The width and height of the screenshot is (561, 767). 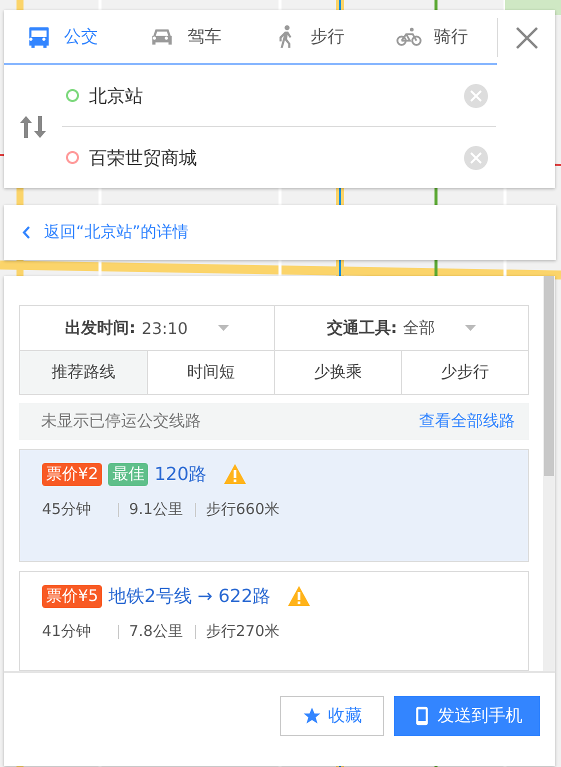 What do you see at coordinates (332, 716) in the screenshot?
I see `favorite-button: 收藏` at bounding box center [332, 716].